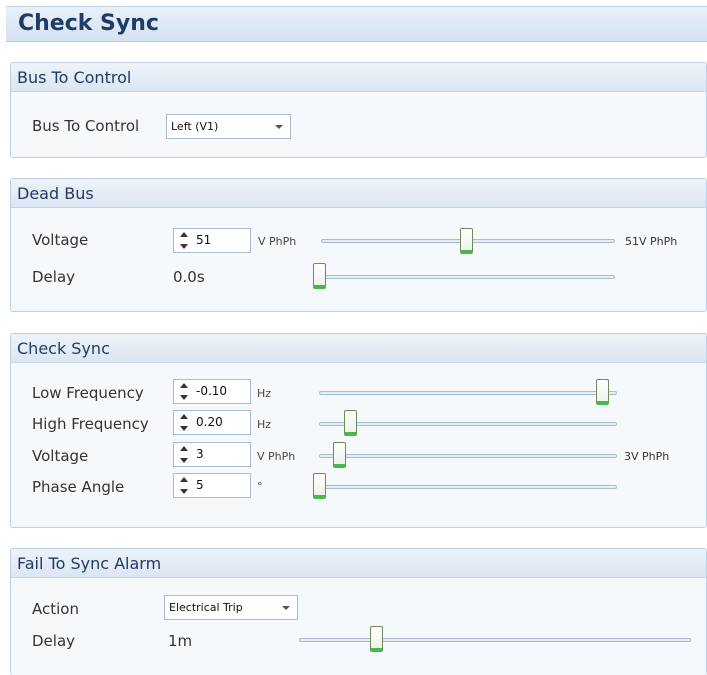 The width and height of the screenshot is (707, 675). What do you see at coordinates (358, 348) in the screenshot?
I see `check-sync-header: Check Sync` at bounding box center [358, 348].